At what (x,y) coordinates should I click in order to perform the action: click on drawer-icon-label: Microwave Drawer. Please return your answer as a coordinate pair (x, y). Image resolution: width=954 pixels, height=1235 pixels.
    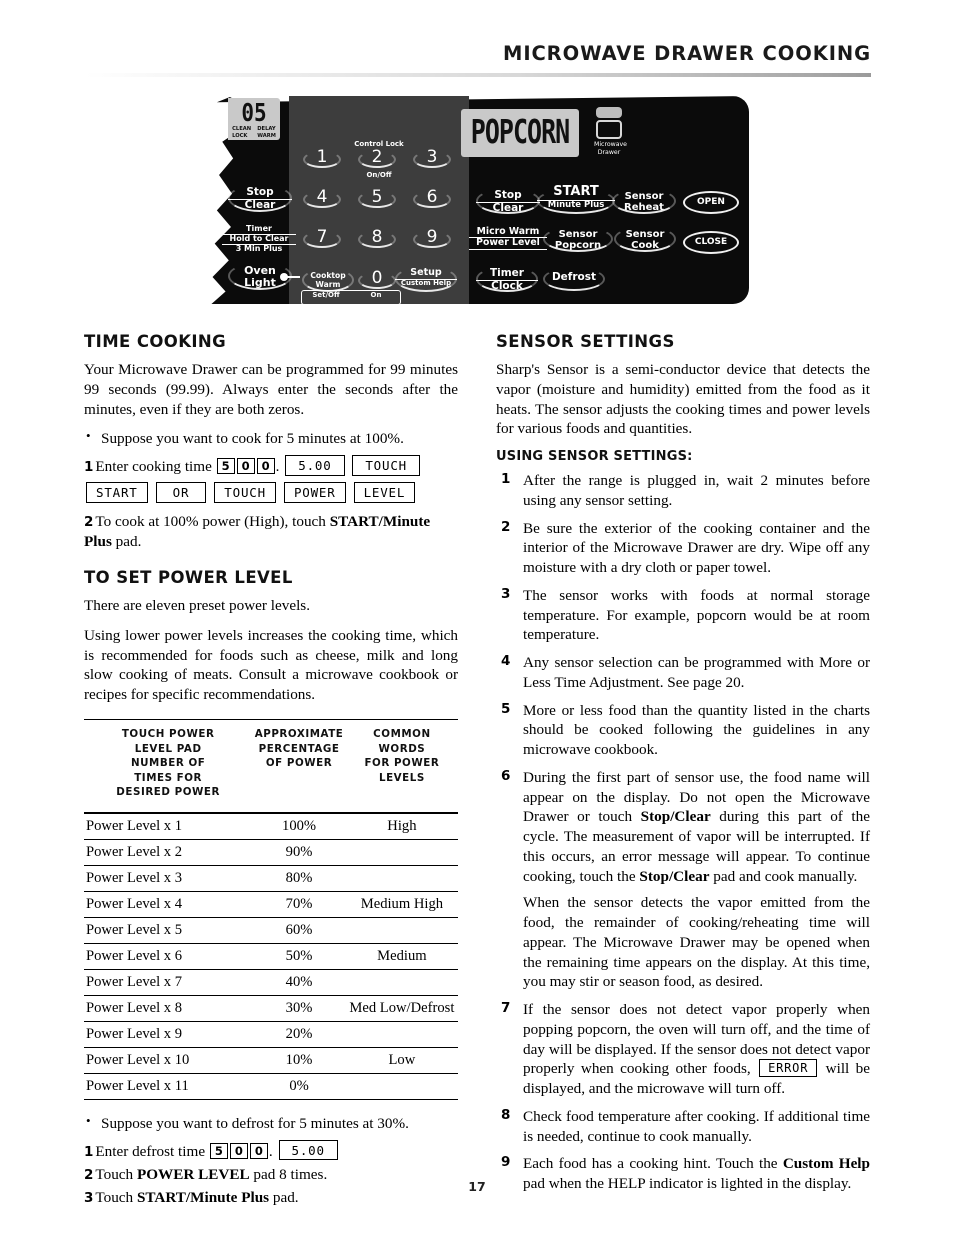
    Looking at the image, I should click on (610, 149).